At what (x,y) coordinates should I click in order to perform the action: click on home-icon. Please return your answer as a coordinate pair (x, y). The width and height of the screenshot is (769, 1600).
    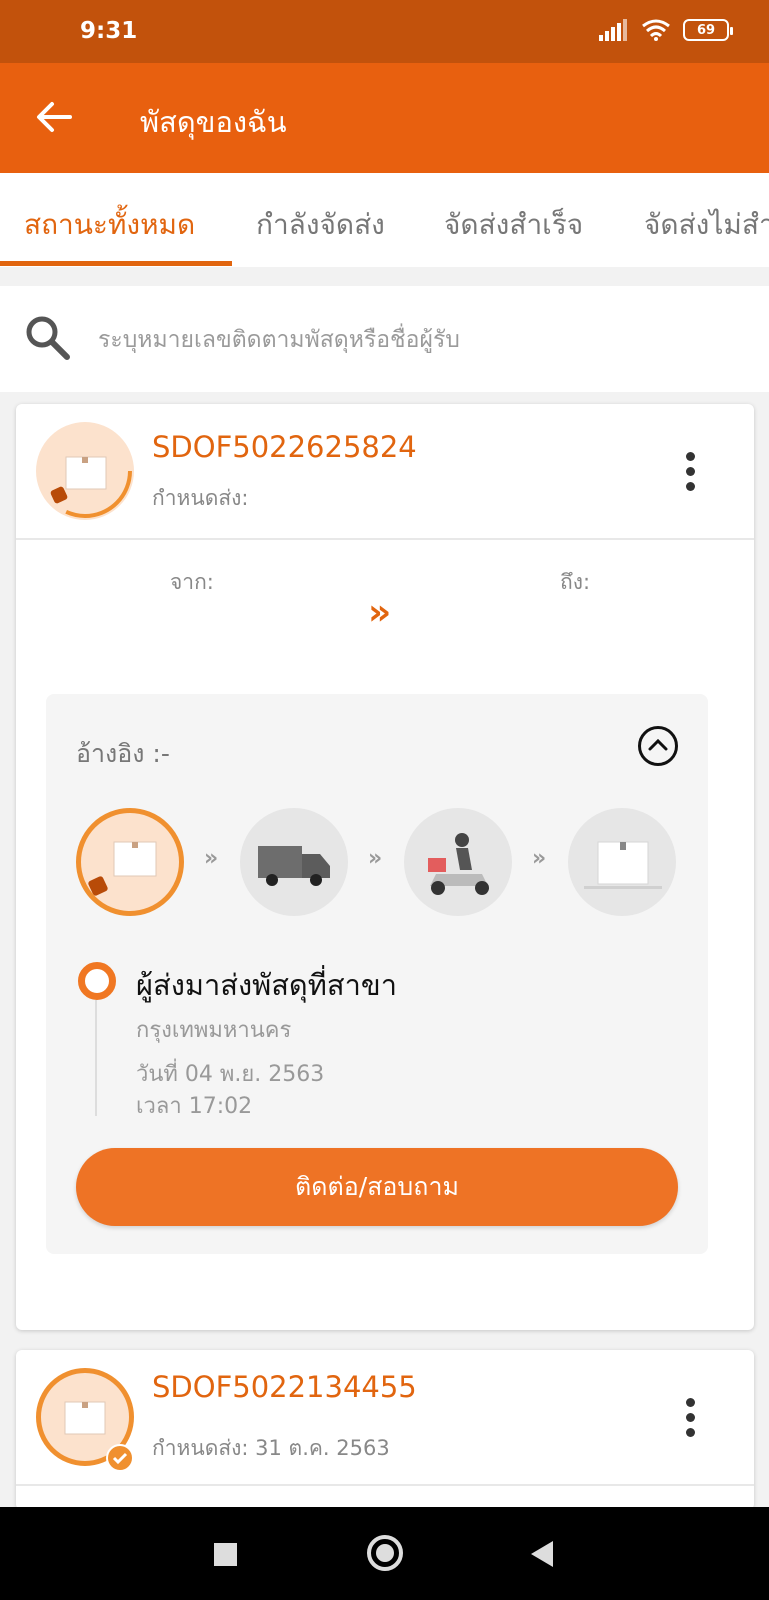
    Looking at the image, I should click on (385, 1553).